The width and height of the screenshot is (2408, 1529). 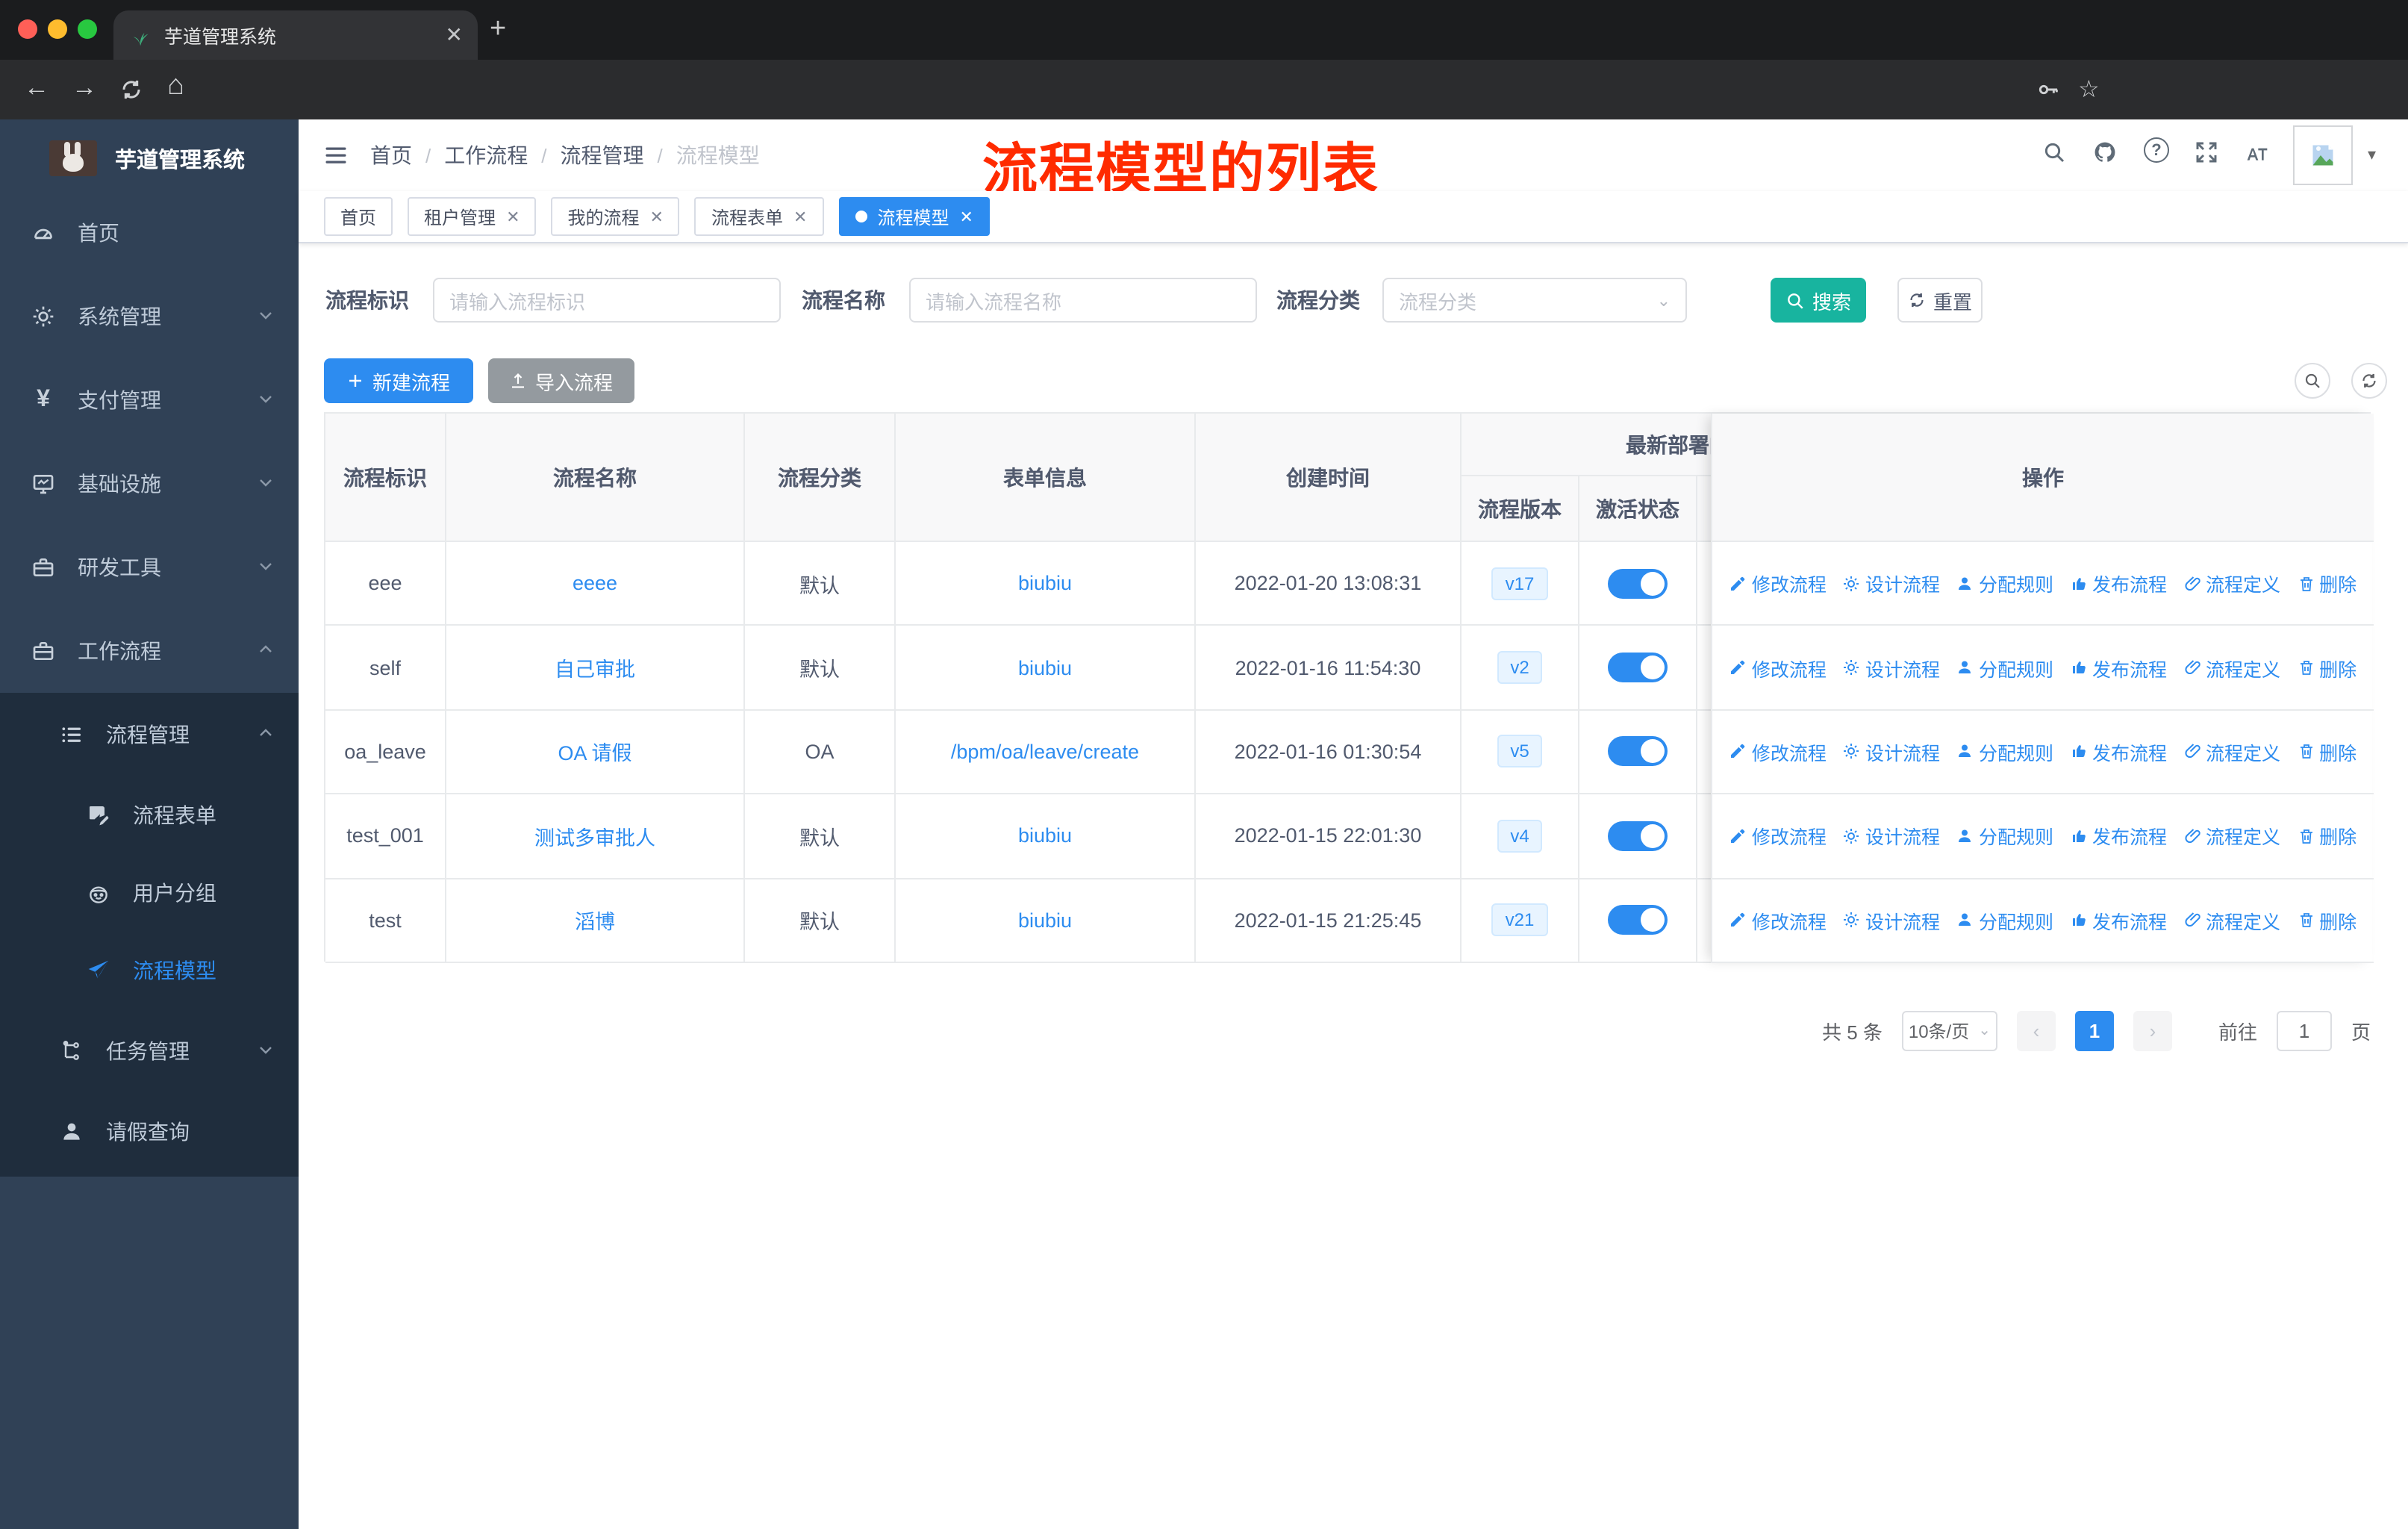 I want to click on prev-page-button: ‹, so click(x=2036, y=1031).